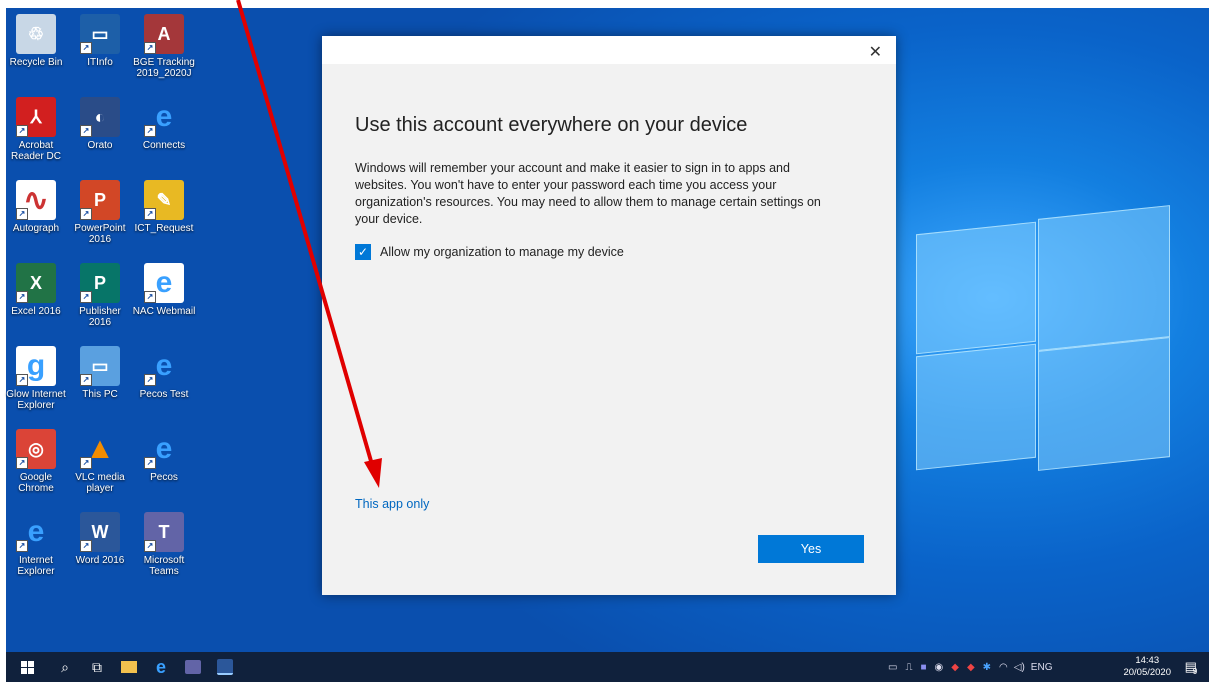 Image resolution: width=1209 pixels, height=682 pixels. Describe the element at coordinates (392, 504) in the screenshot. I see `this-app-only-link: This app only` at that location.